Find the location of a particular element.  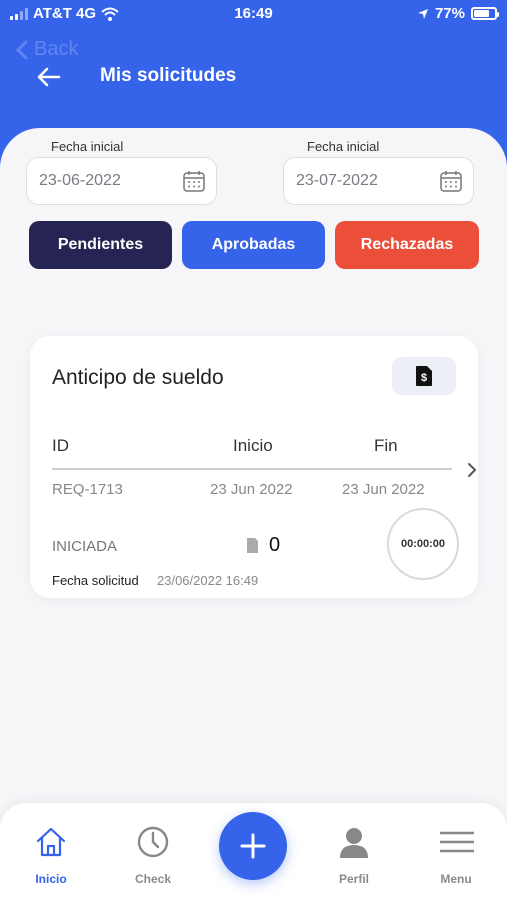

document-button: $ is located at coordinates (424, 376).